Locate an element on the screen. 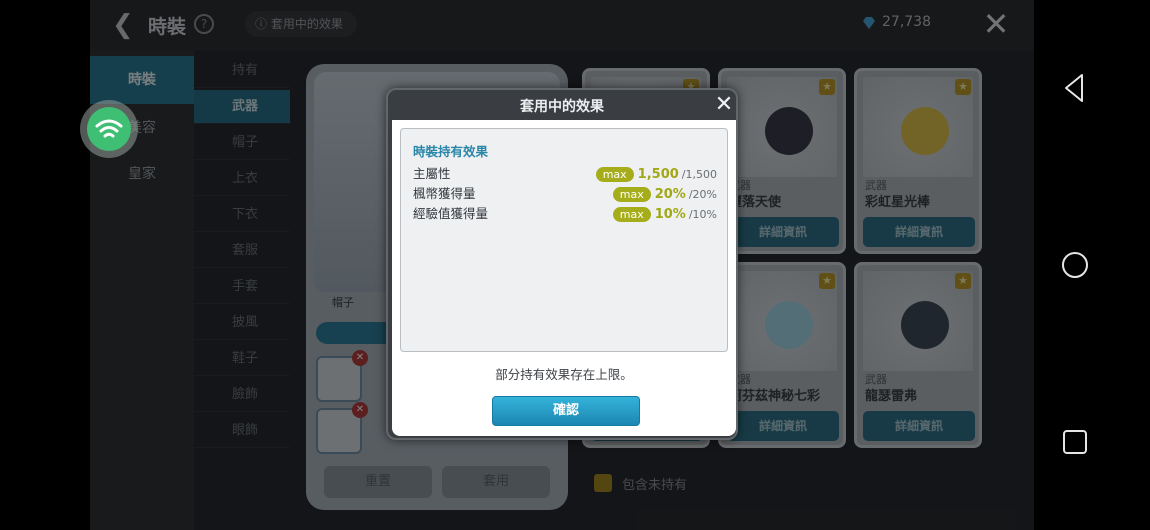 This screenshot has width=1150, height=530. effect-value: 10% is located at coordinates (670, 214).